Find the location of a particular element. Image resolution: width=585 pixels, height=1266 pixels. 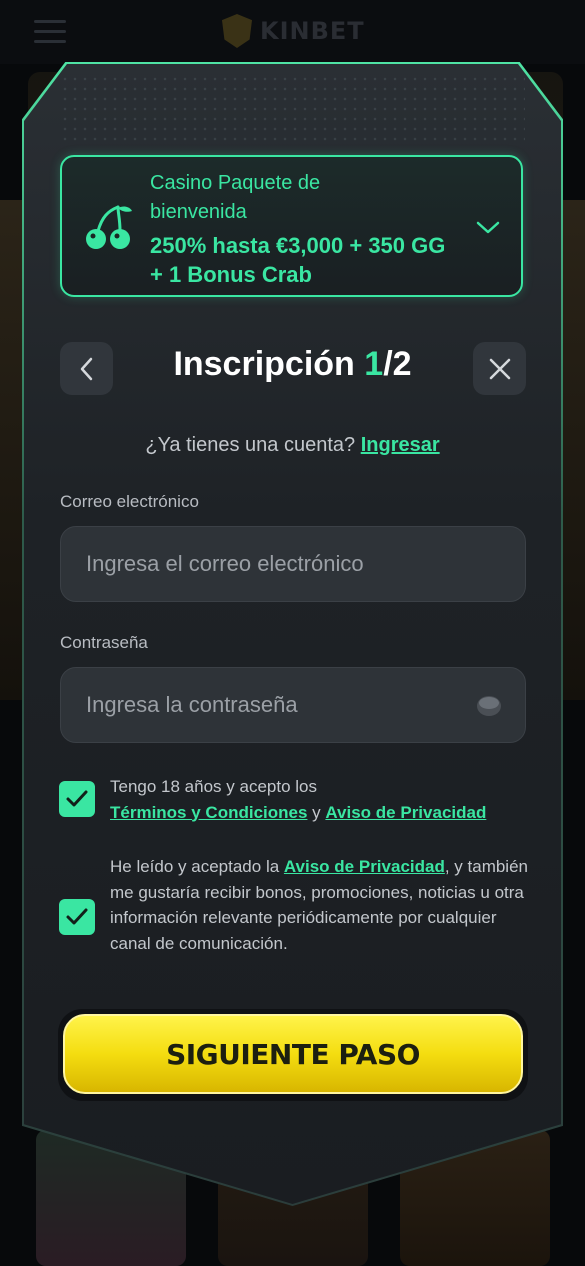

login-prompt: ¿Ya tienes una cuenta? Ingresar is located at coordinates (292, 445).